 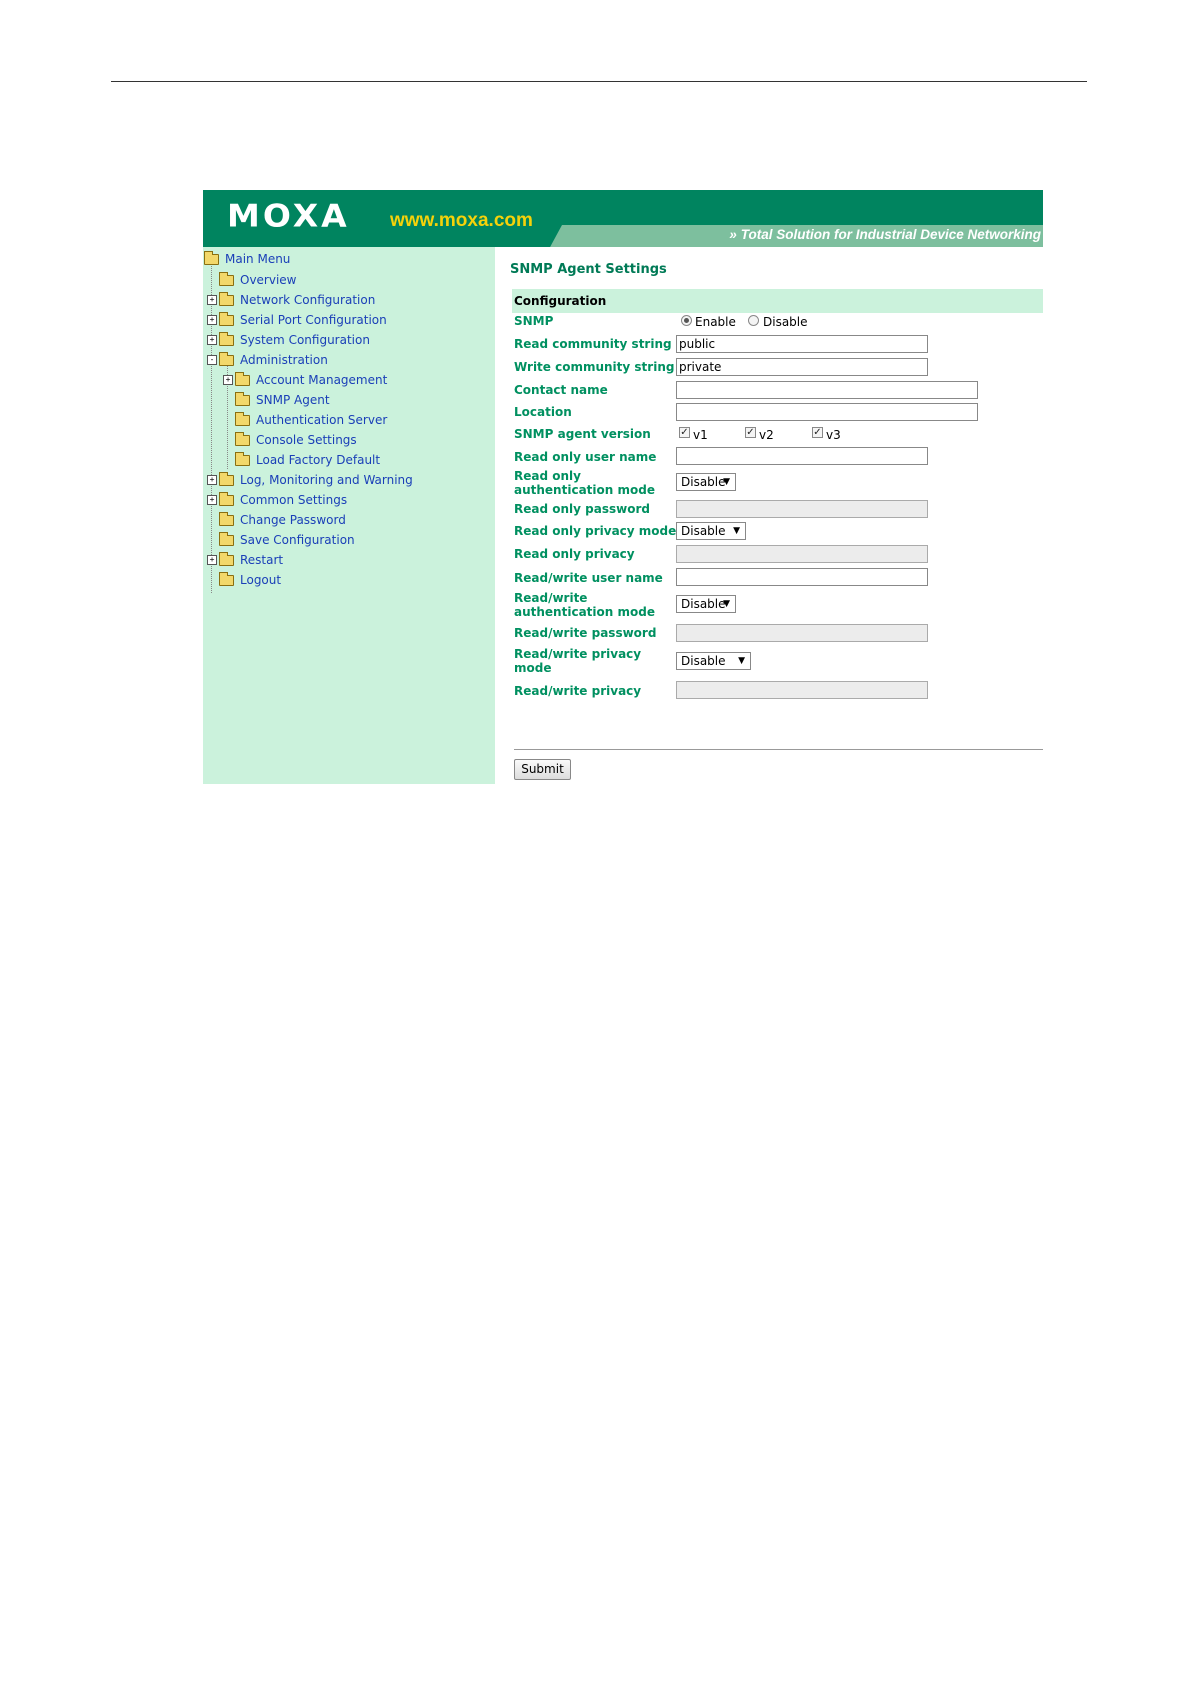 I want to click on contact-name-label: Contact name, so click(x=561, y=390).